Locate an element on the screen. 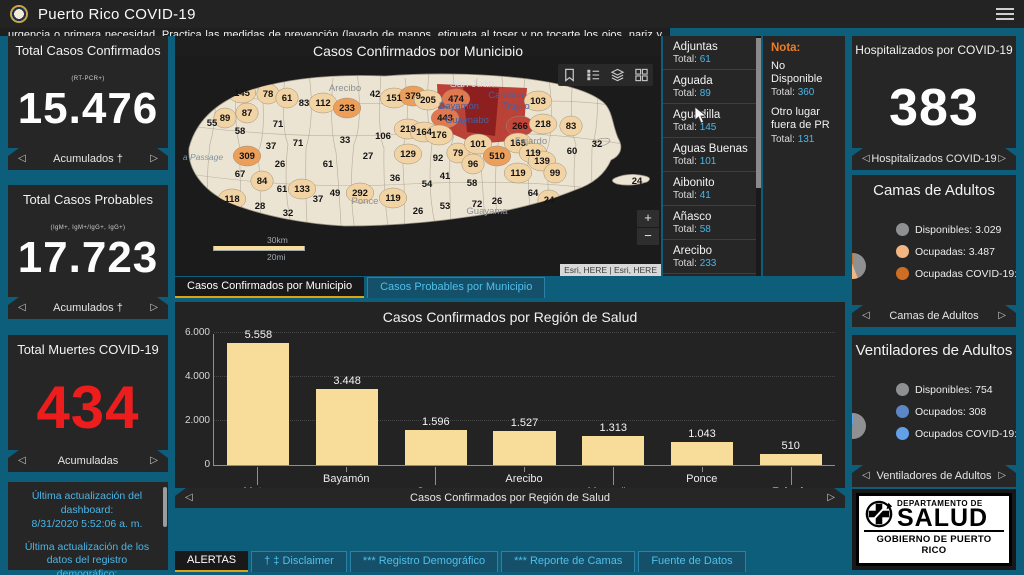 The height and width of the screenshot is (575, 1024). scrollbar is located at coordinates (165, 507).